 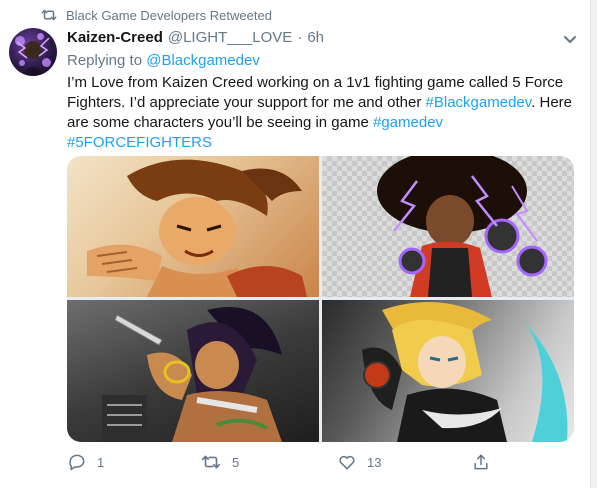 I want to click on replying-to: Replying to @Blackgamedev, so click(x=163, y=60).